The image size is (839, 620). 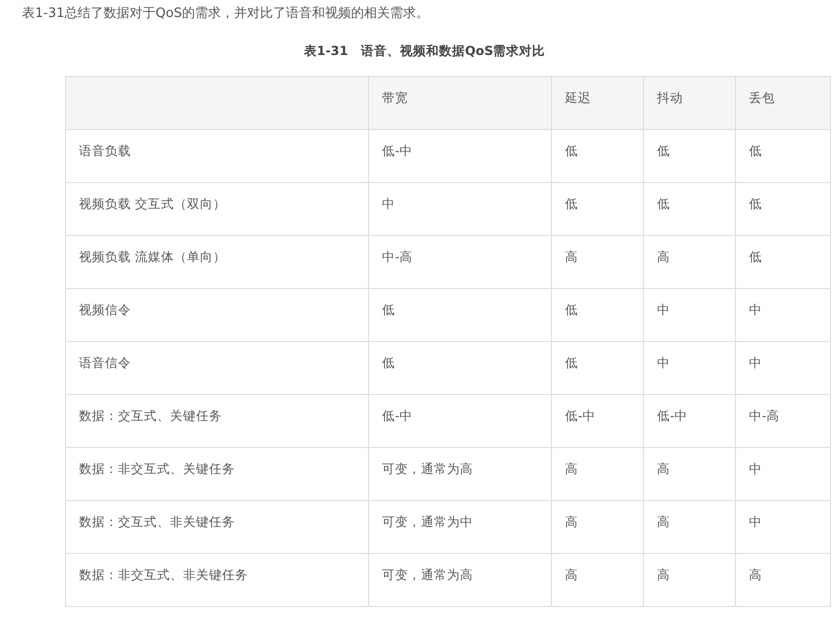 I want to click on table-cell: 数据：交互式、非关键任务, so click(x=217, y=527).